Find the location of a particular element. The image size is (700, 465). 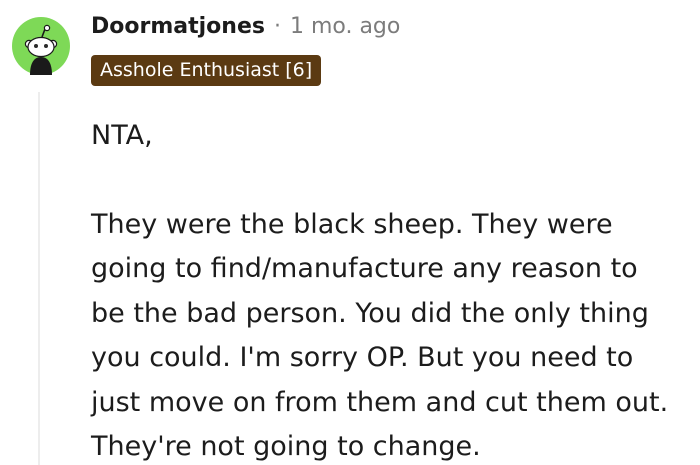

thread-line is located at coordinates (39, 278).